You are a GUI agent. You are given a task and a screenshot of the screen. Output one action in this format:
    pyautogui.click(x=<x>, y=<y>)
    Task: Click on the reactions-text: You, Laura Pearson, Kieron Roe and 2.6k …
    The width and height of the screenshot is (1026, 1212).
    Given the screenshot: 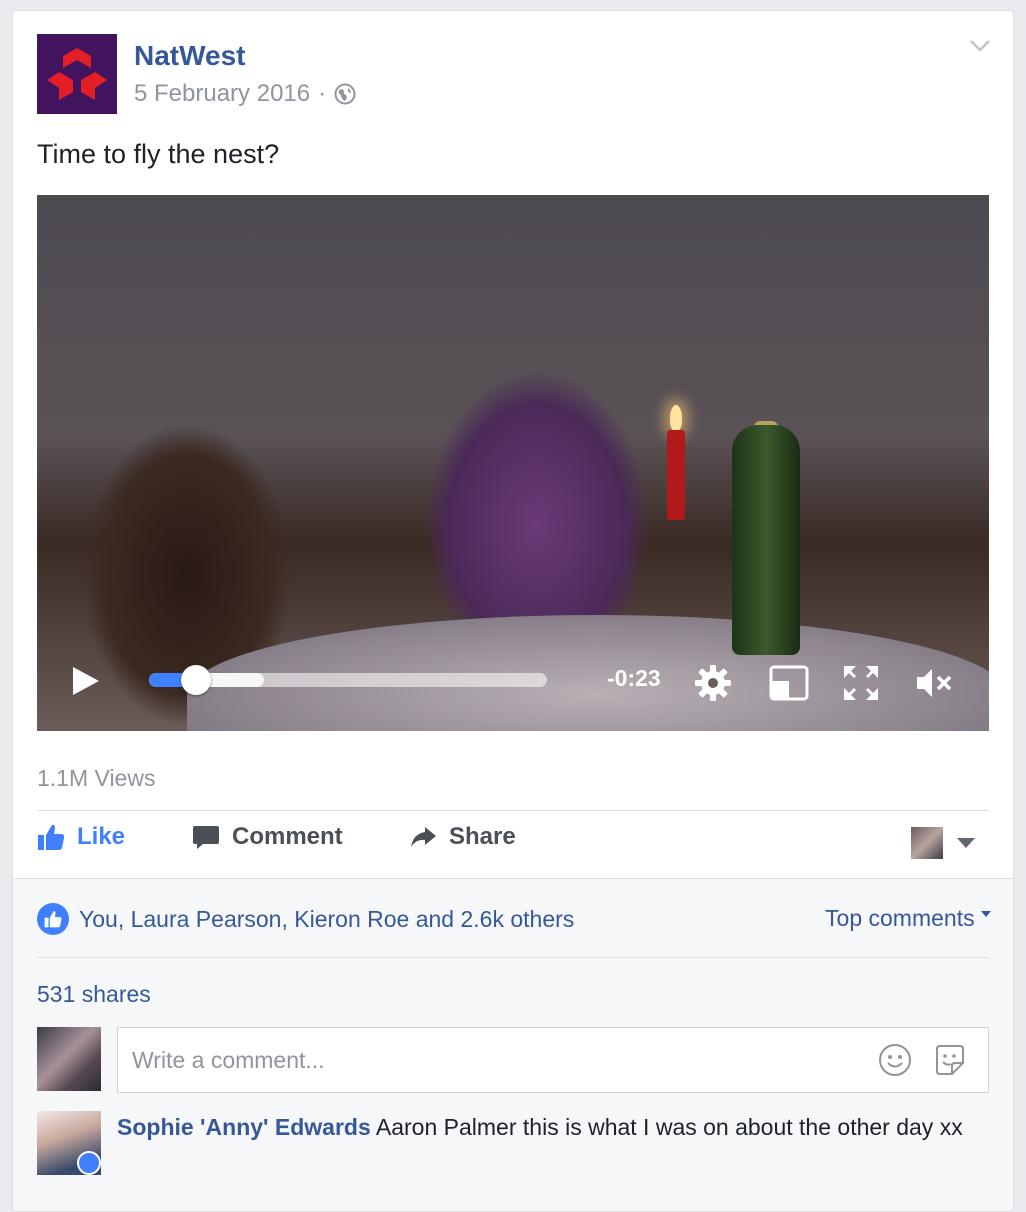 What is the action you would take?
    pyautogui.click(x=327, y=918)
    